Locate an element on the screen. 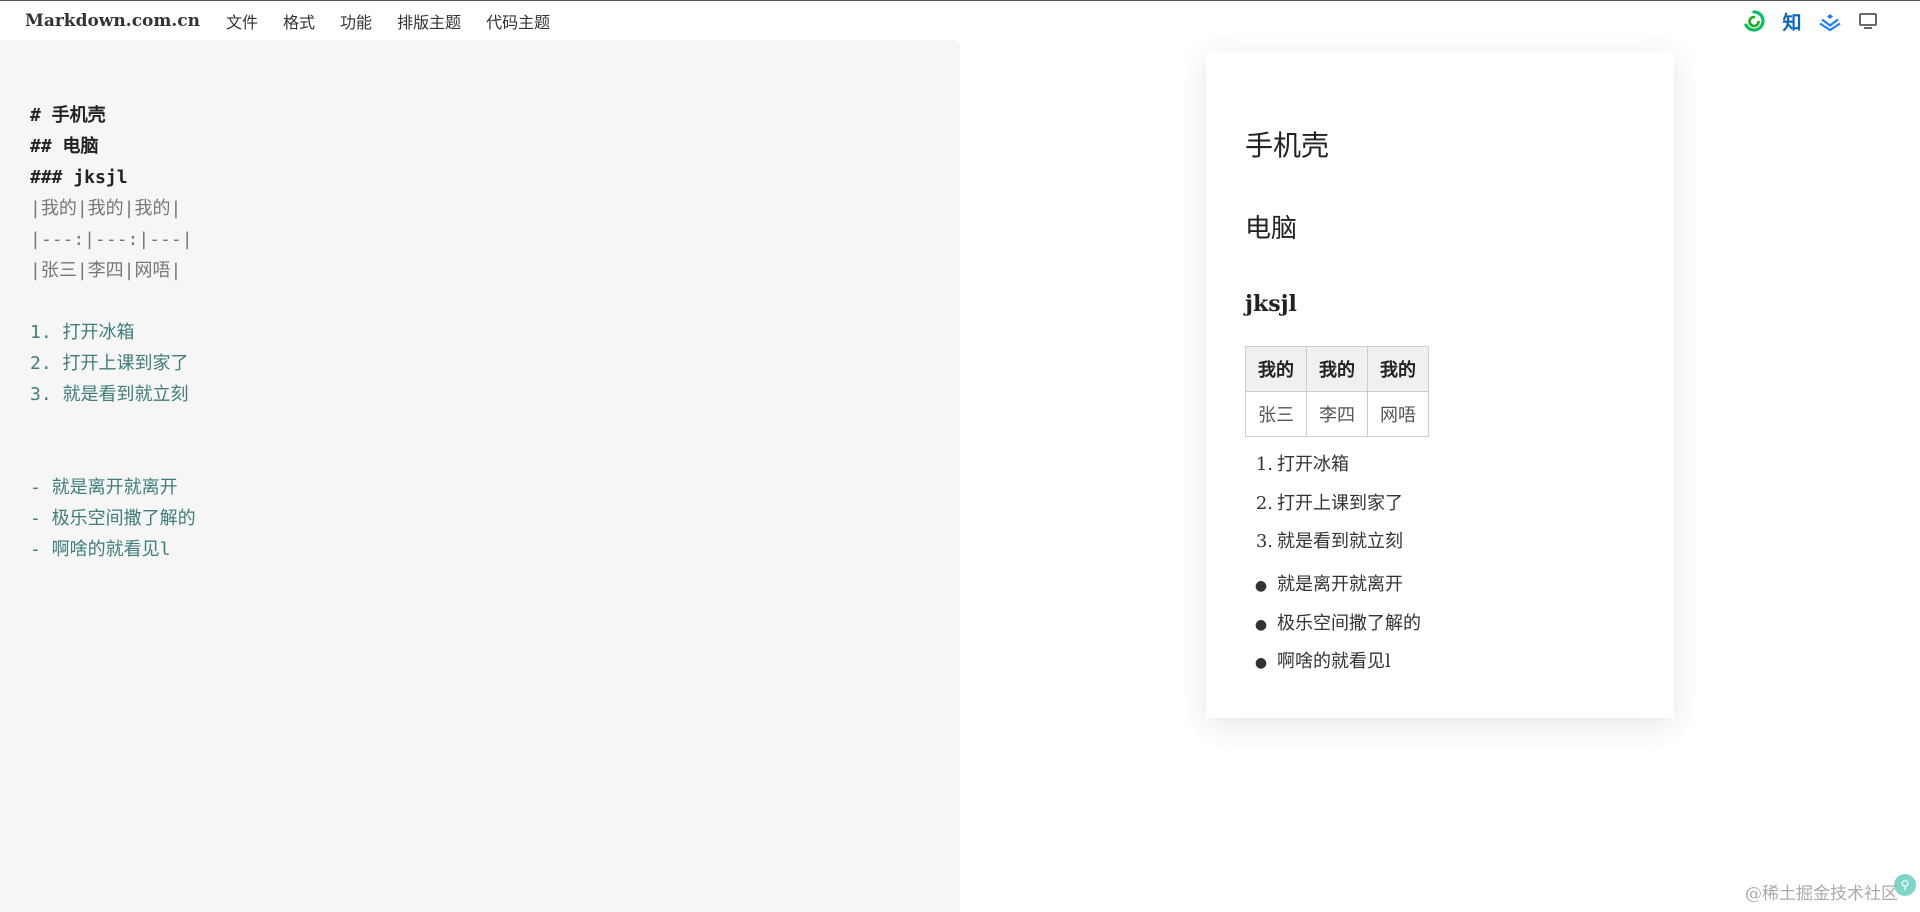  list-item: ● 就是离开就离开 is located at coordinates (1328, 584).